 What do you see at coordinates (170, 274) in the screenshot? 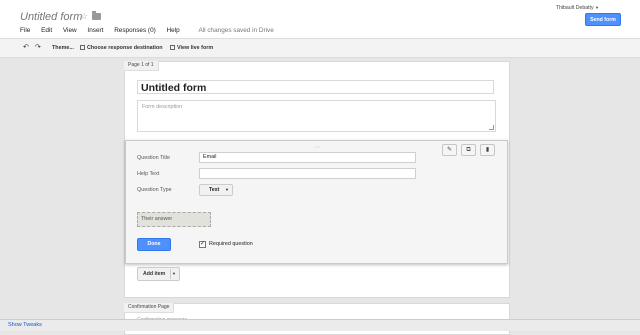
I see `divider` at bounding box center [170, 274].